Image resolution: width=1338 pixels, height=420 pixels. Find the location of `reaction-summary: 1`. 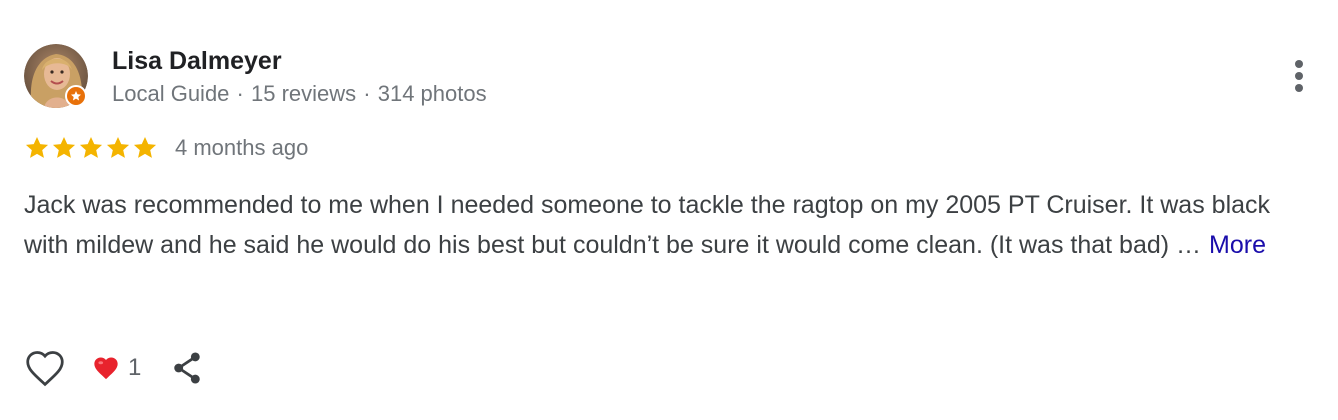

reaction-summary: 1 is located at coordinates (116, 368).